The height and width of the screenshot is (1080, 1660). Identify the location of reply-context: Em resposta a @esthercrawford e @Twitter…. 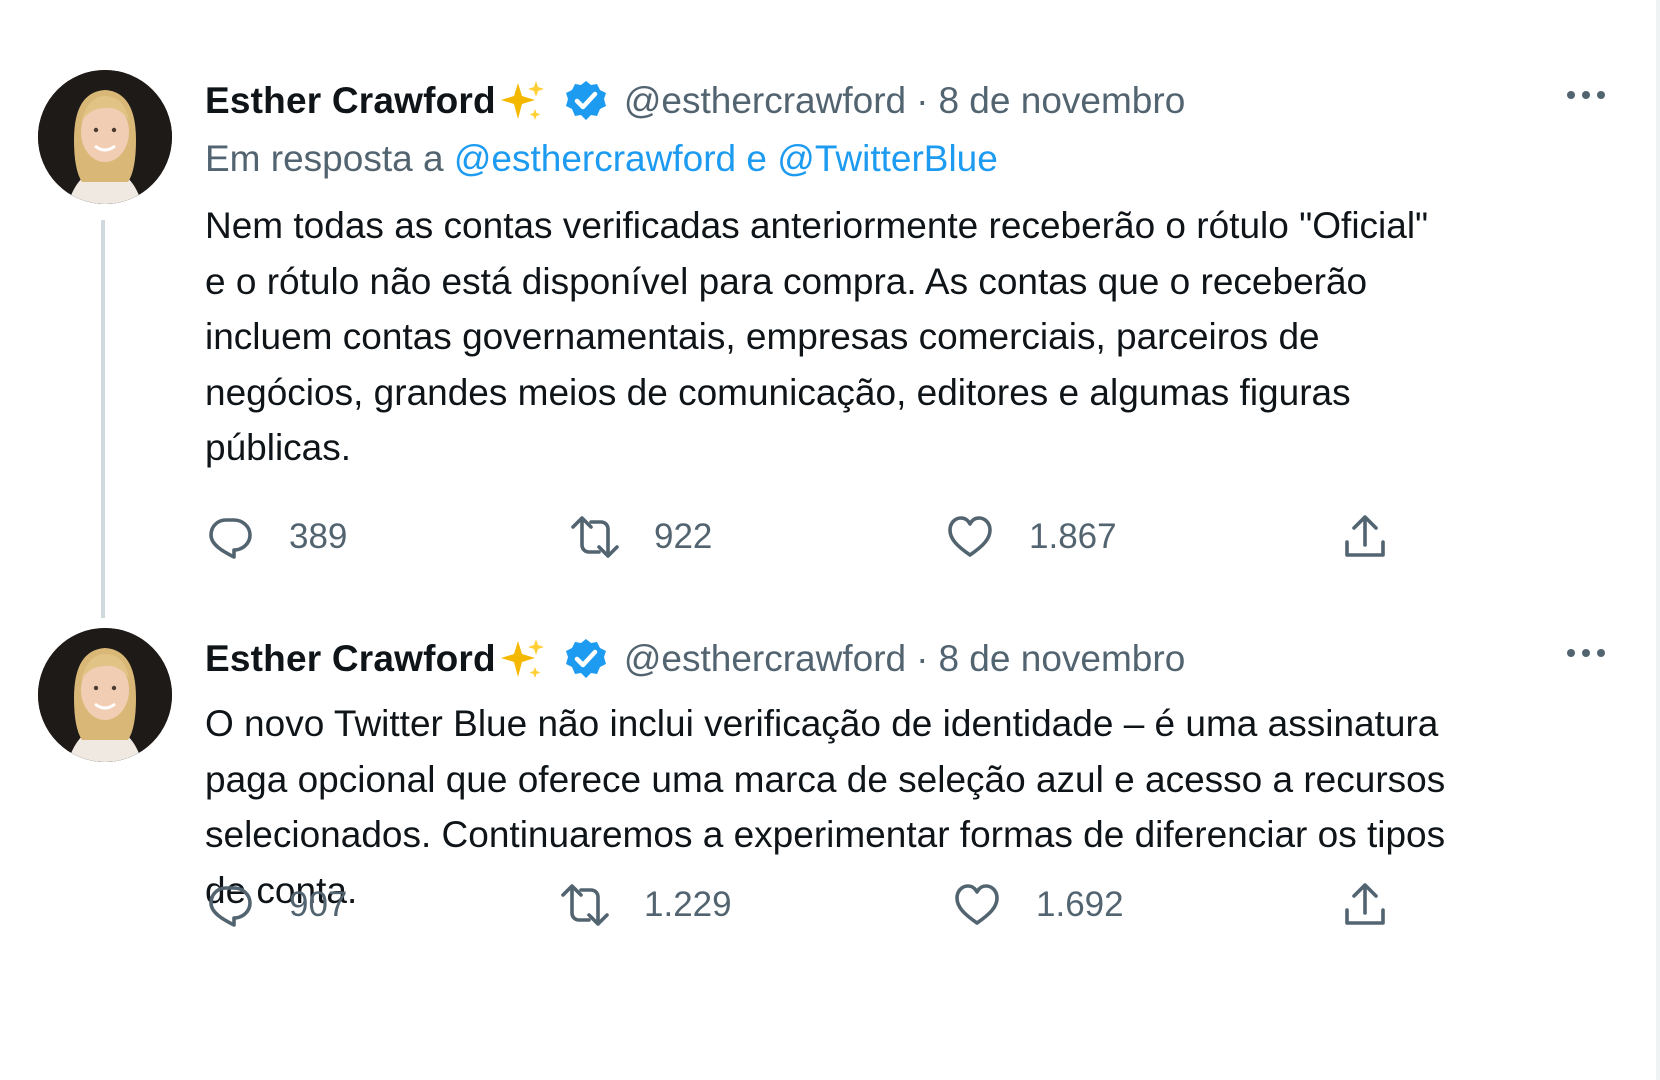
(601, 159).